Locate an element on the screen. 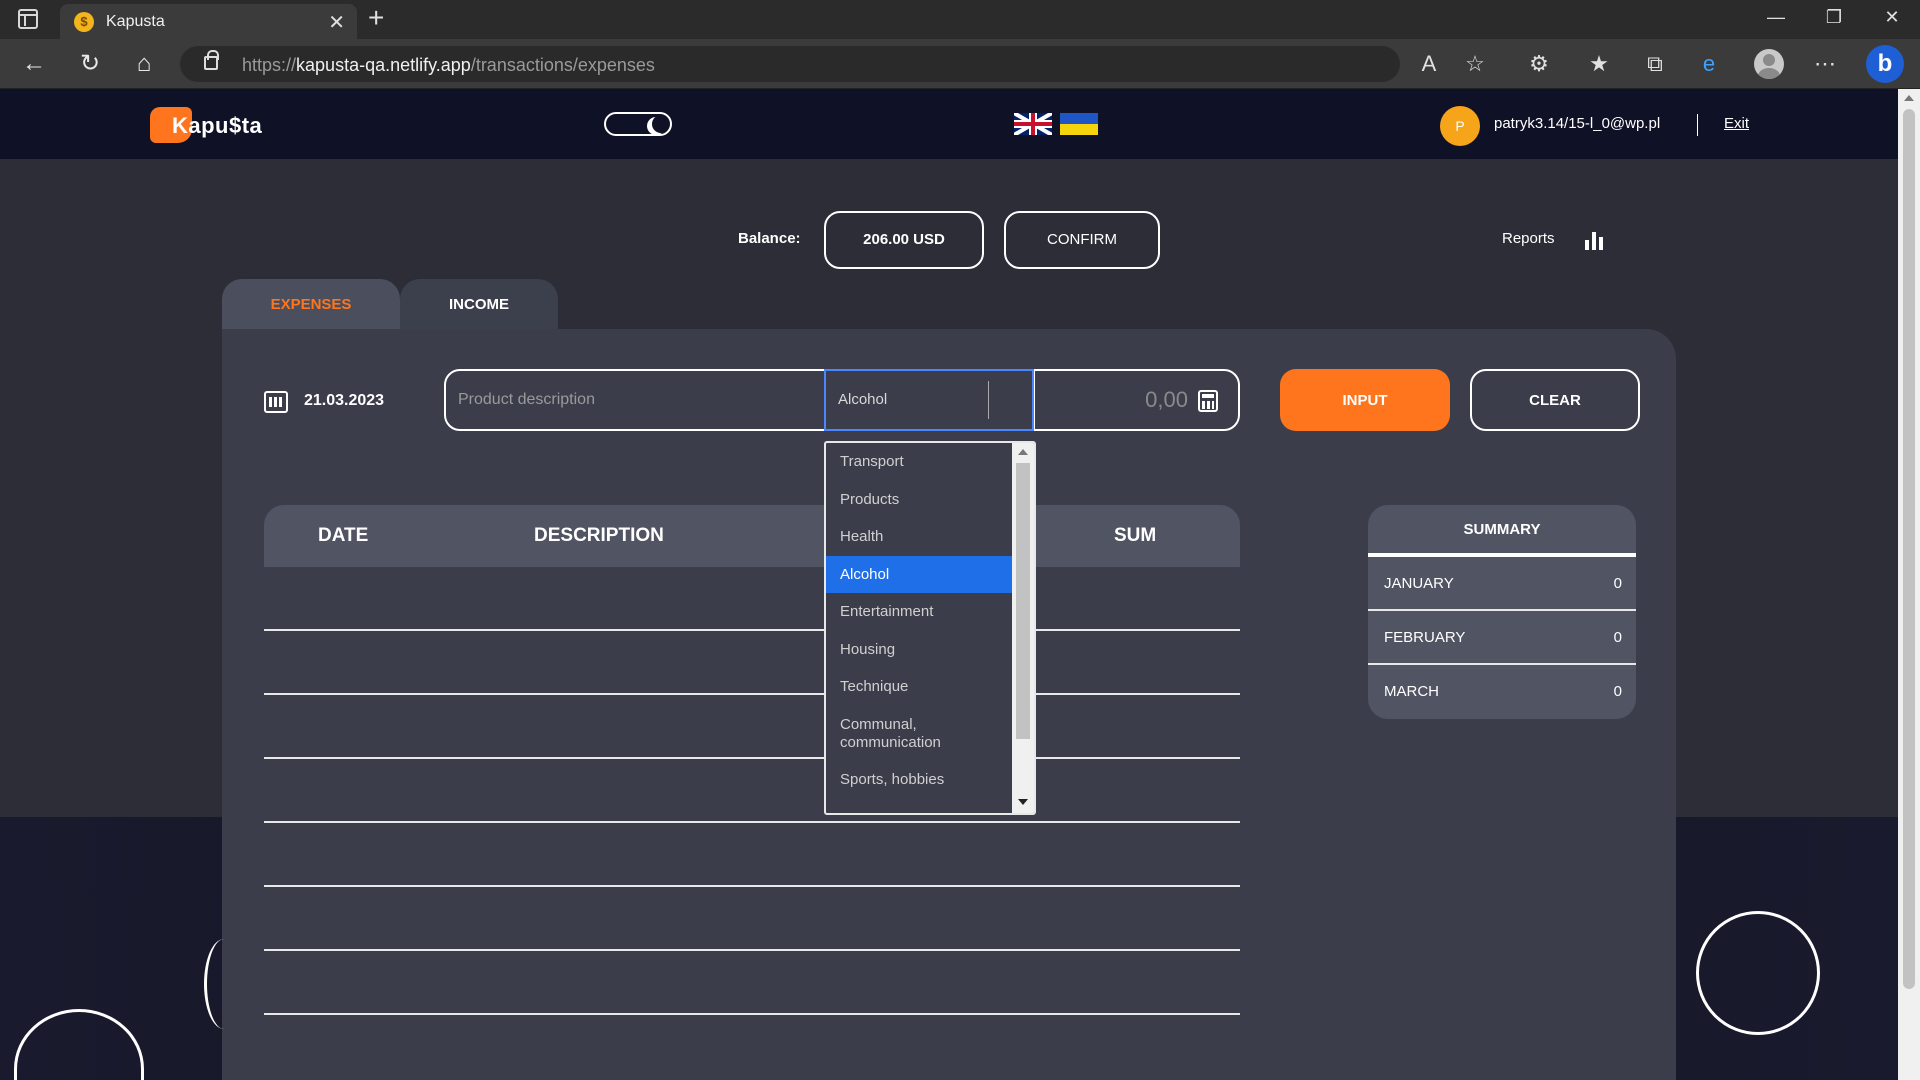 The width and height of the screenshot is (1920, 1080). tab-title: Kapusta is located at coordinates (135, 21).